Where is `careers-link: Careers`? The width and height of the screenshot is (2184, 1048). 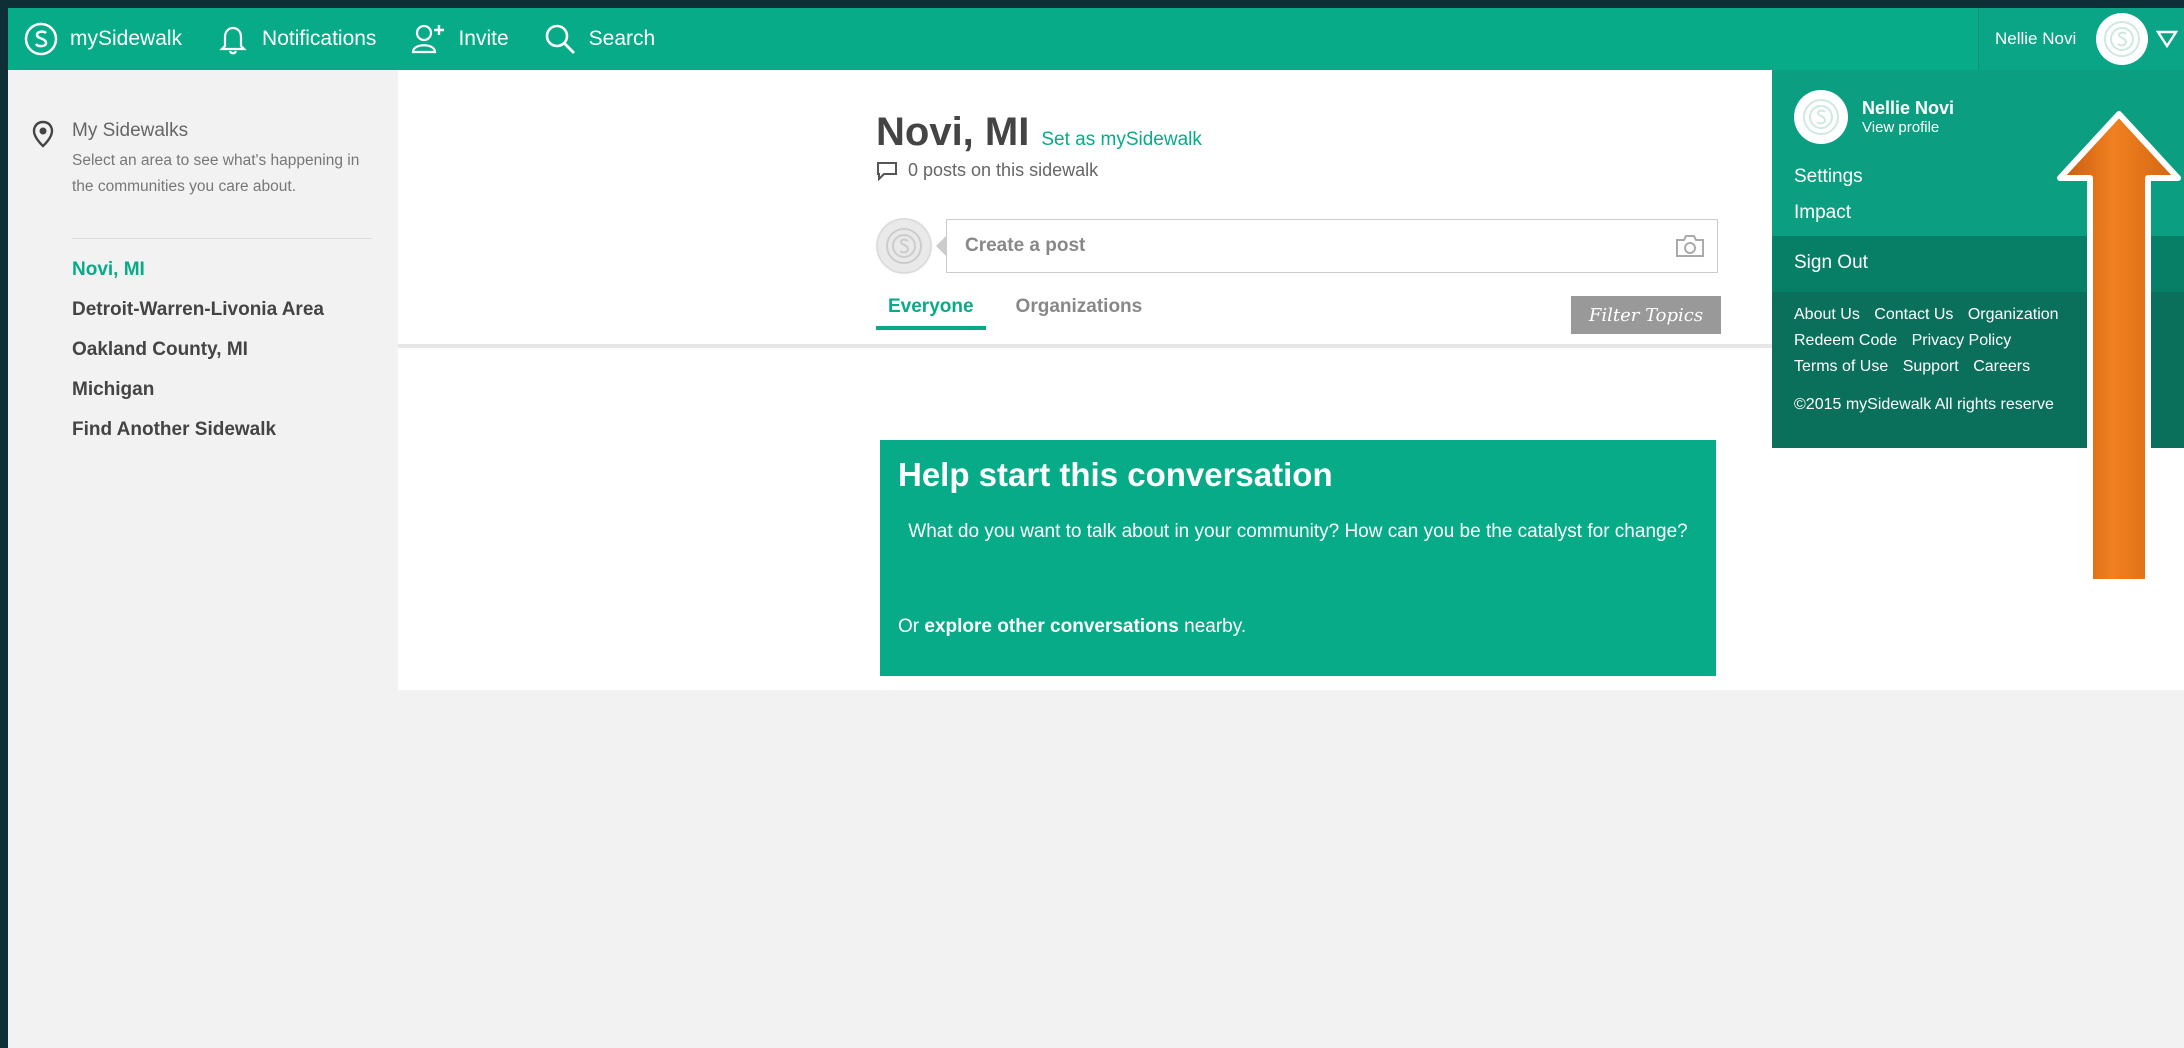 careers-link: Careers is located at coordinates (2001, 366).